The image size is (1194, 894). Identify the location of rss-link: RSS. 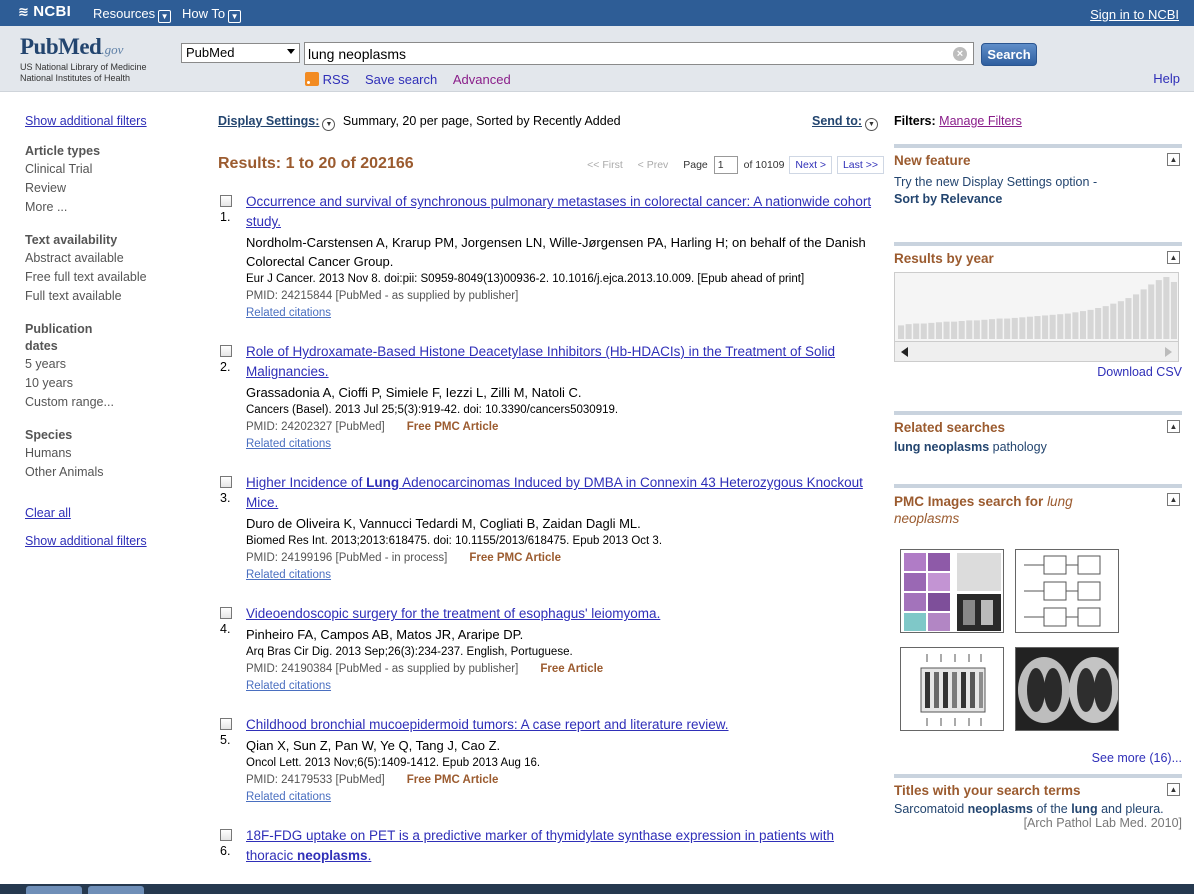
(336, 79).